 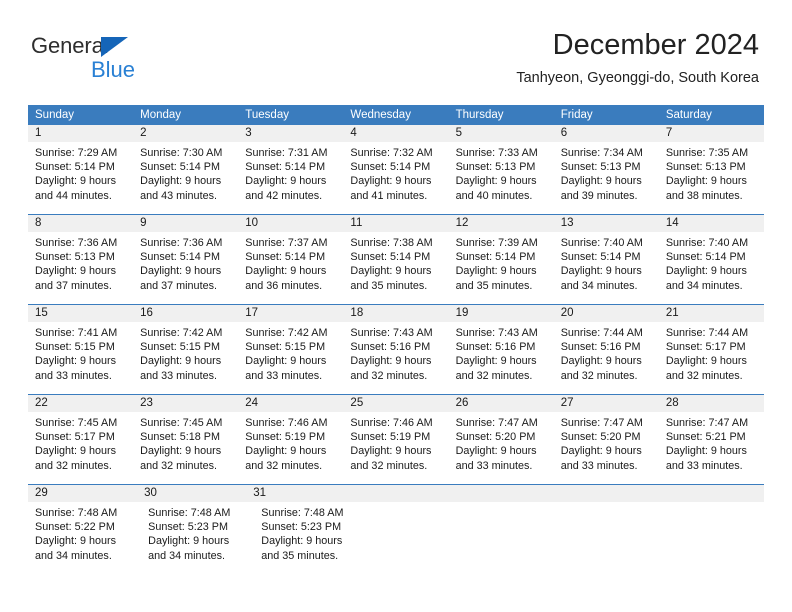 What do you see at coordinates (711, 223) in the screenshot?
I see `day-number: 14` at bounding box center [711, 223].